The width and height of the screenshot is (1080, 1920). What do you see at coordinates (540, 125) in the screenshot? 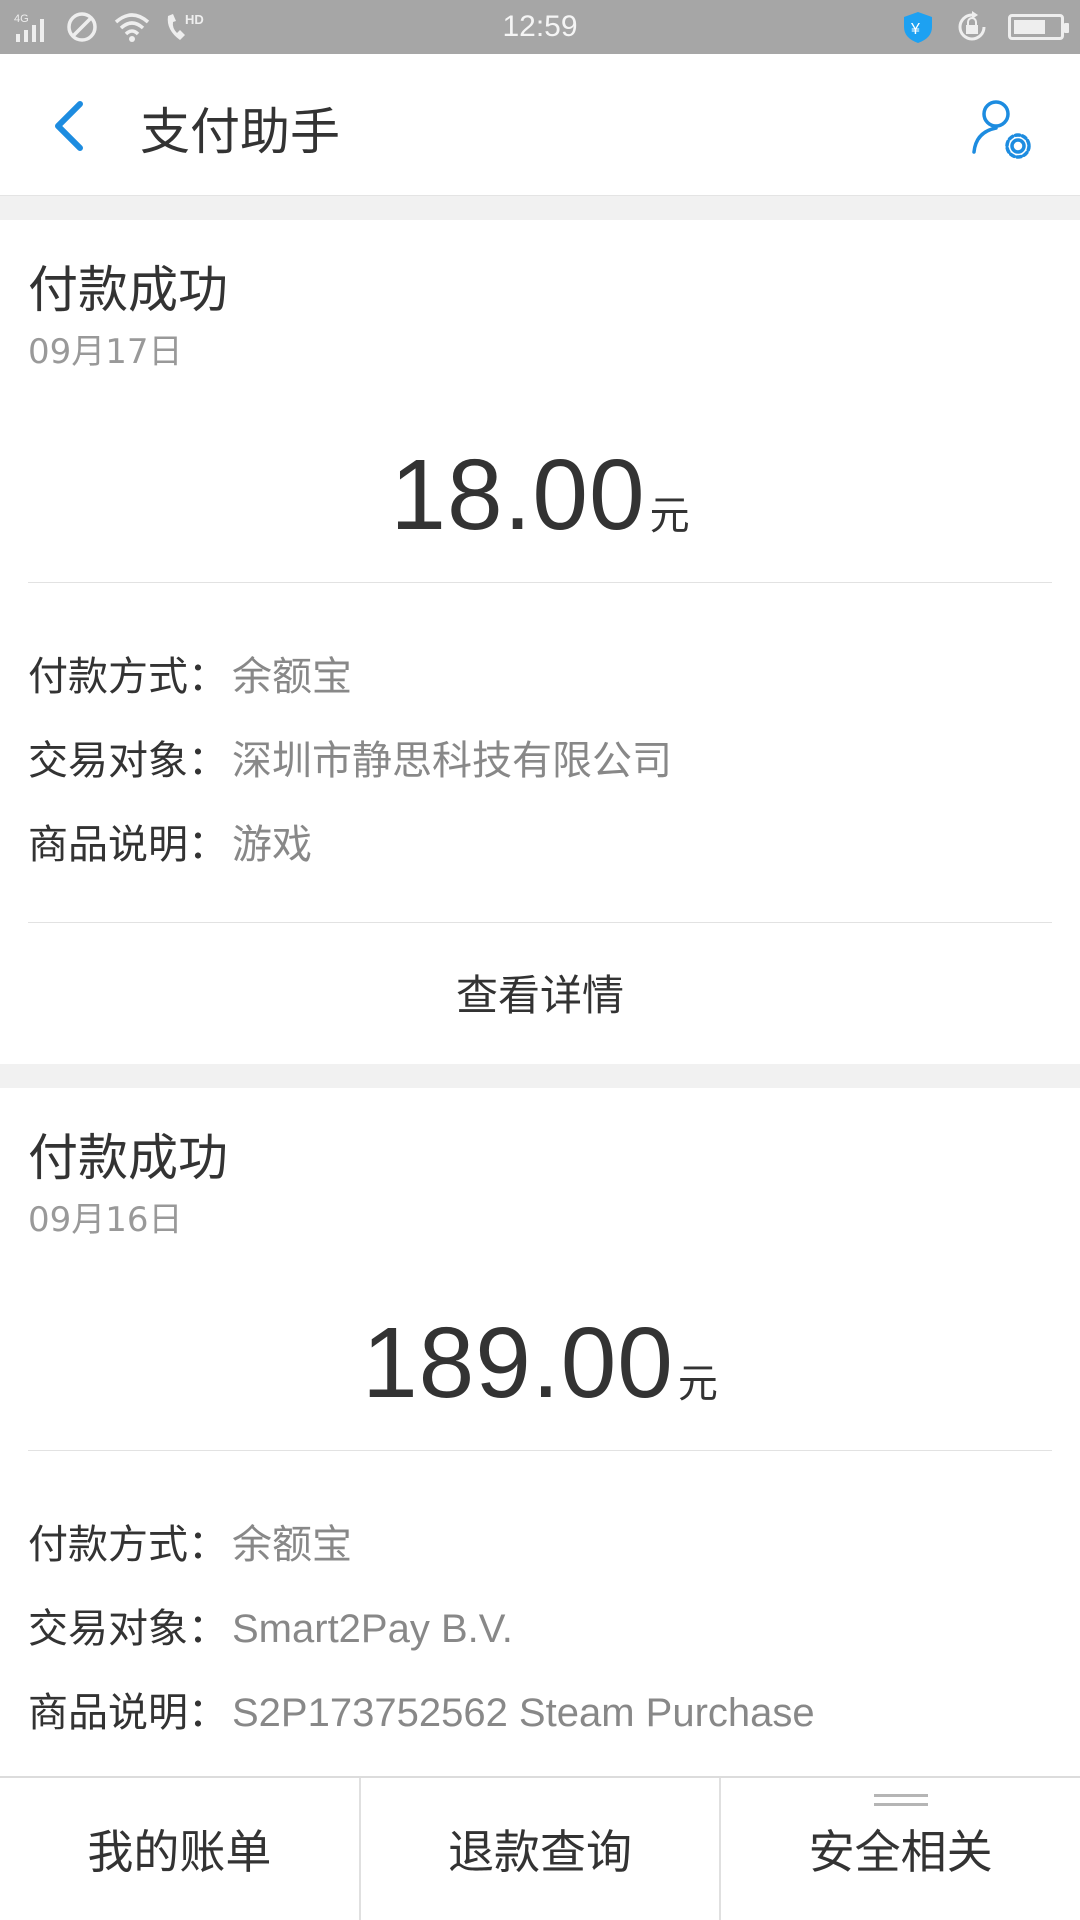
I see `app-header: 支付助手` at bounding box center [540, 125].